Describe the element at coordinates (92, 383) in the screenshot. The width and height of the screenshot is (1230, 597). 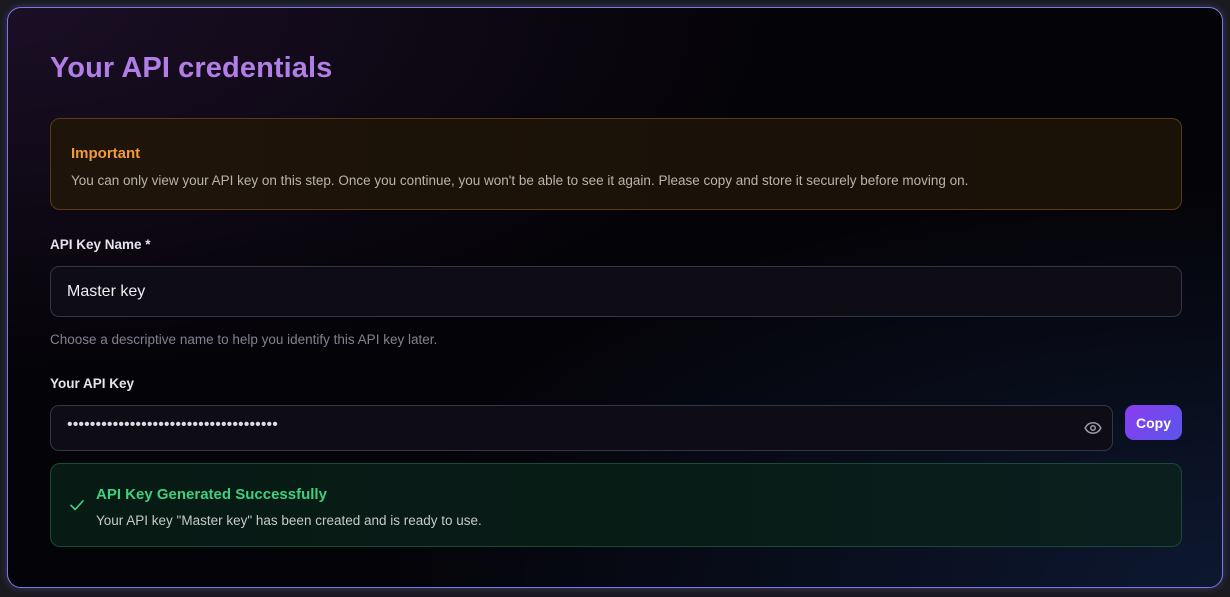
I see `api-key-label: Your API Key` at that location.